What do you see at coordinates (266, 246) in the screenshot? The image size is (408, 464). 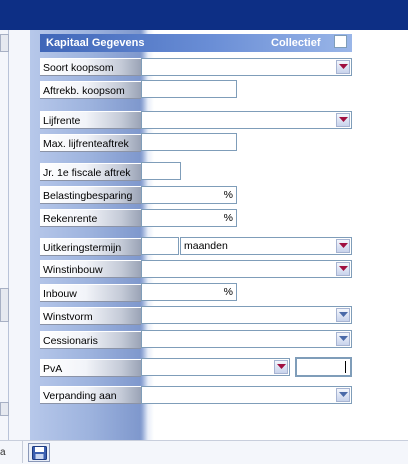 I see `uitkeringstermijn-unit-select: maanden` at bounding box center [266, 246].